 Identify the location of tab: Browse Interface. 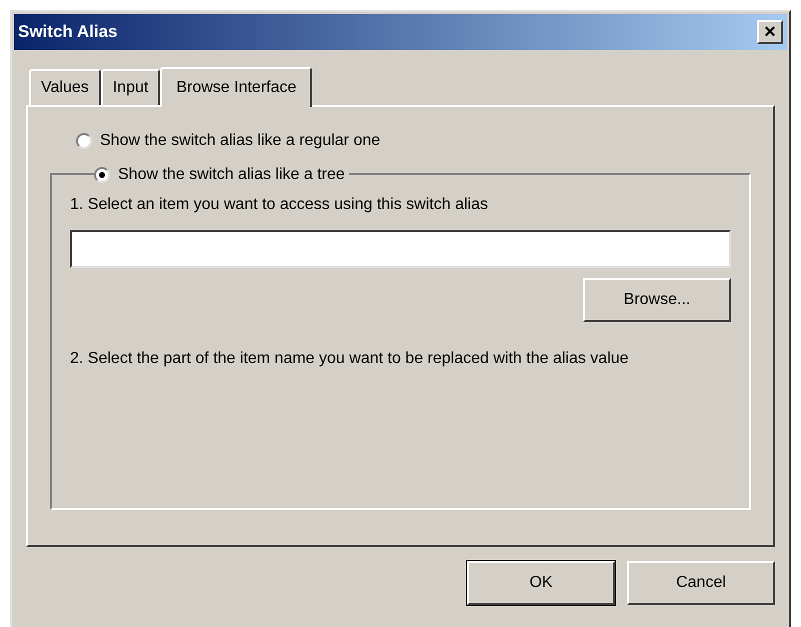
(236, 87).